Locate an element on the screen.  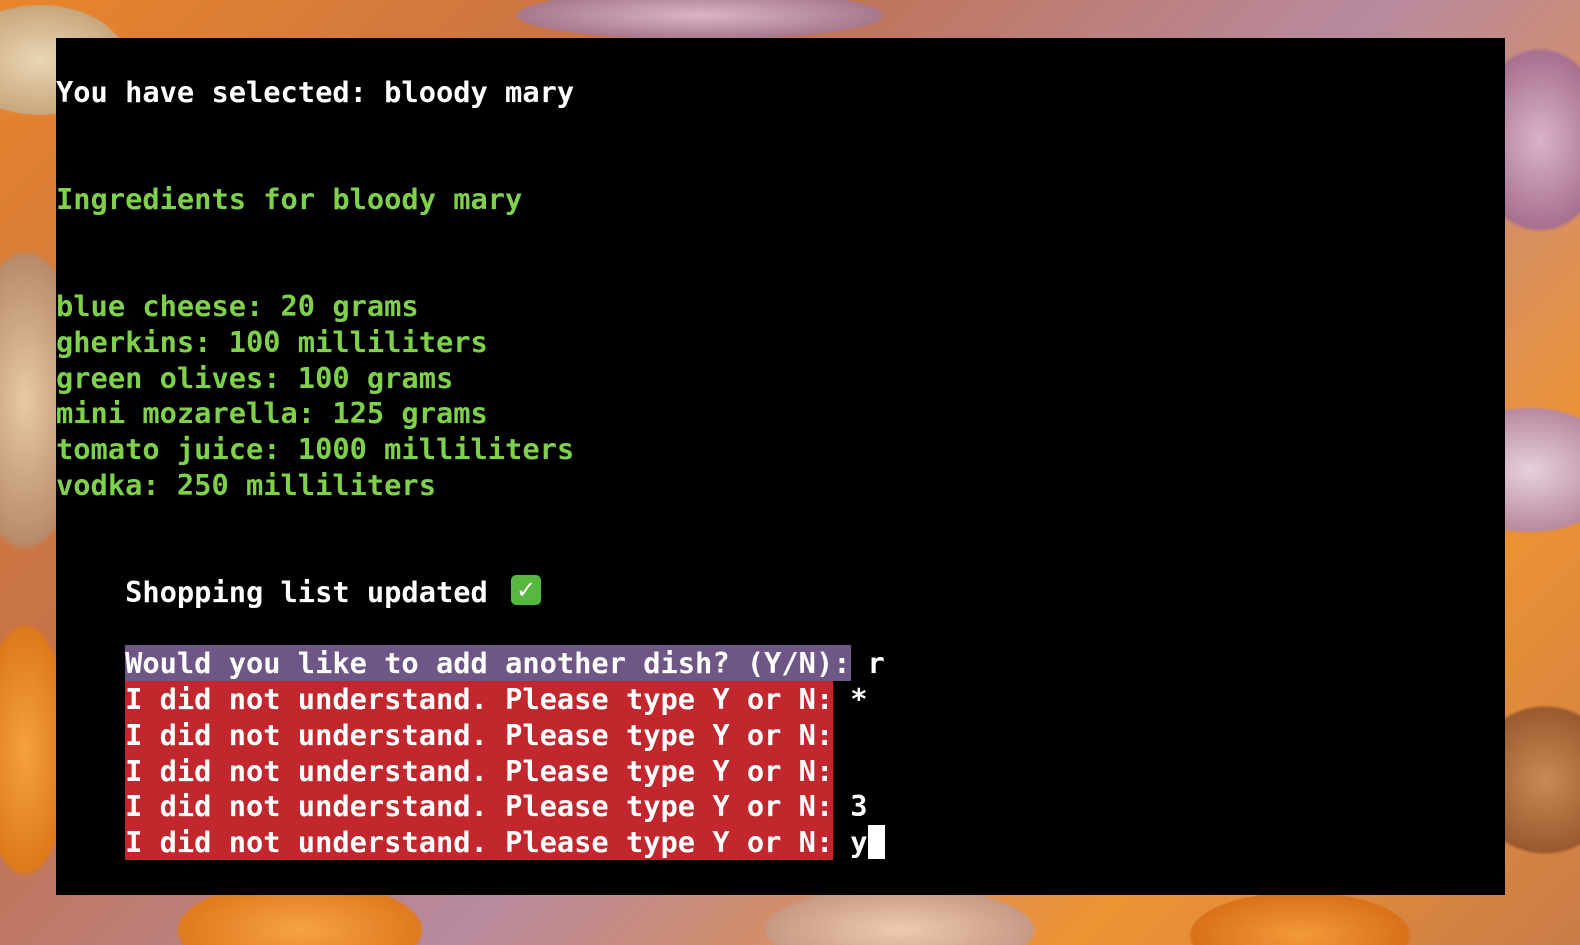
ingredient-line: gherkins: 100 milliliters is located at coordinates (272, 342).